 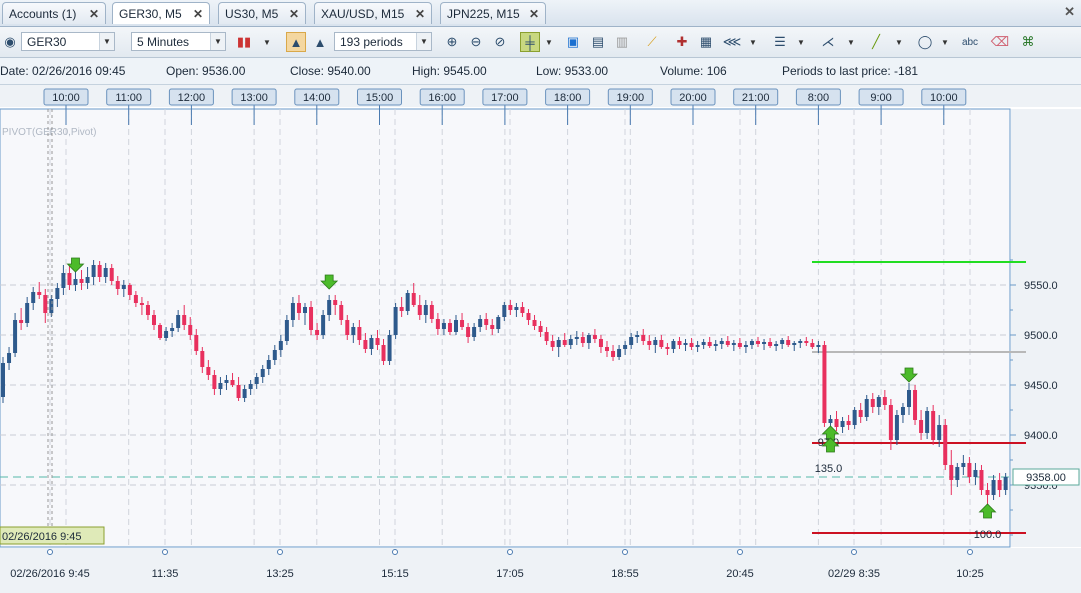 I want to click on symbol-select: GER30 ▼, so click(x=68, y=41).